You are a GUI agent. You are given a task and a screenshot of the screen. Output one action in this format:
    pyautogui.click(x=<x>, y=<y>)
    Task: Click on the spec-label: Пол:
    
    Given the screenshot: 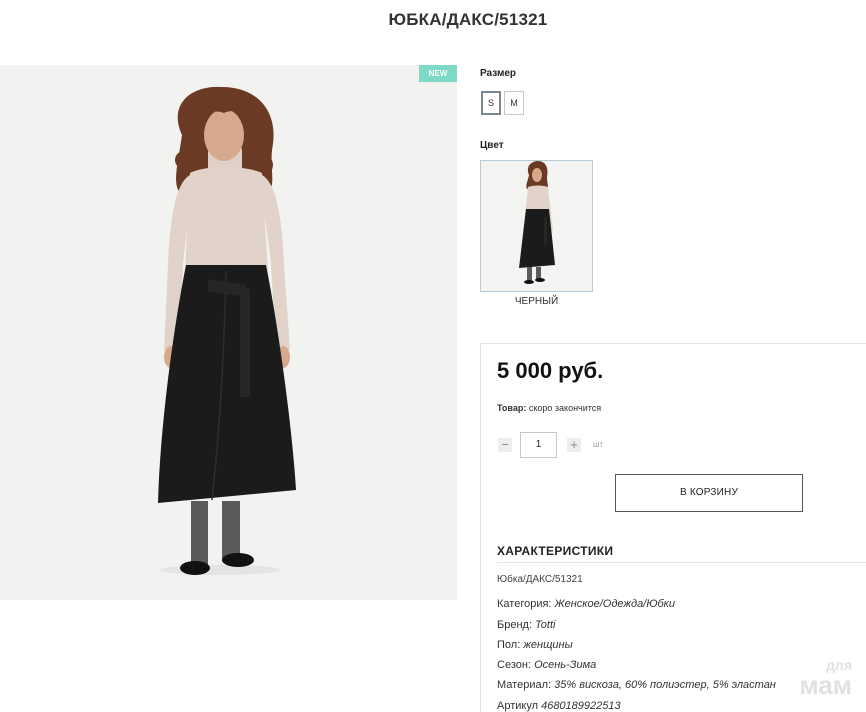 What is the action you would take?
    pyautogui.click(x=509, y=645)
    